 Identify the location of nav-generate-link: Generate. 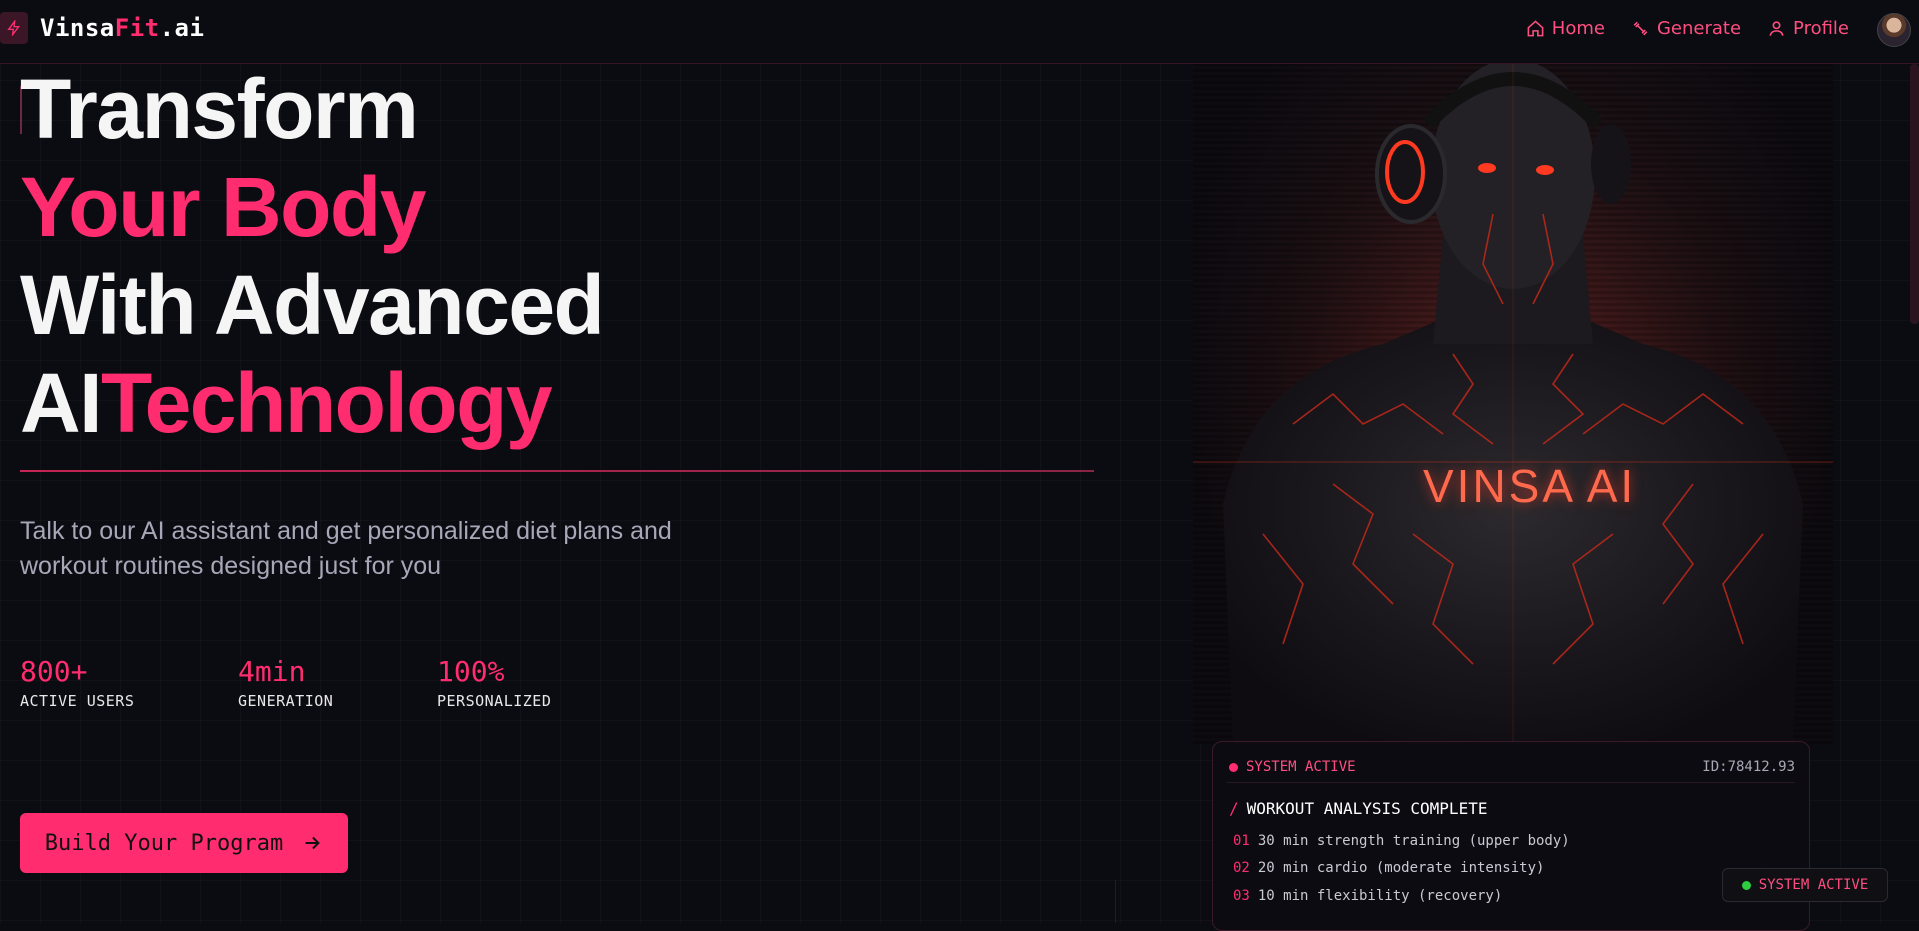
(1686, 28).